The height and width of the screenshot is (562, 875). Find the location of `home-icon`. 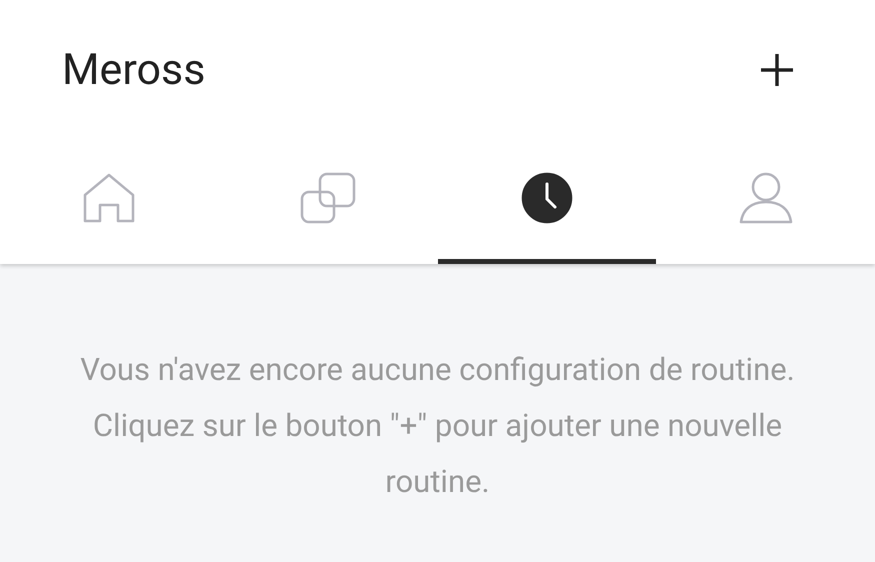

home-icon is located at coordinates (109, 197).